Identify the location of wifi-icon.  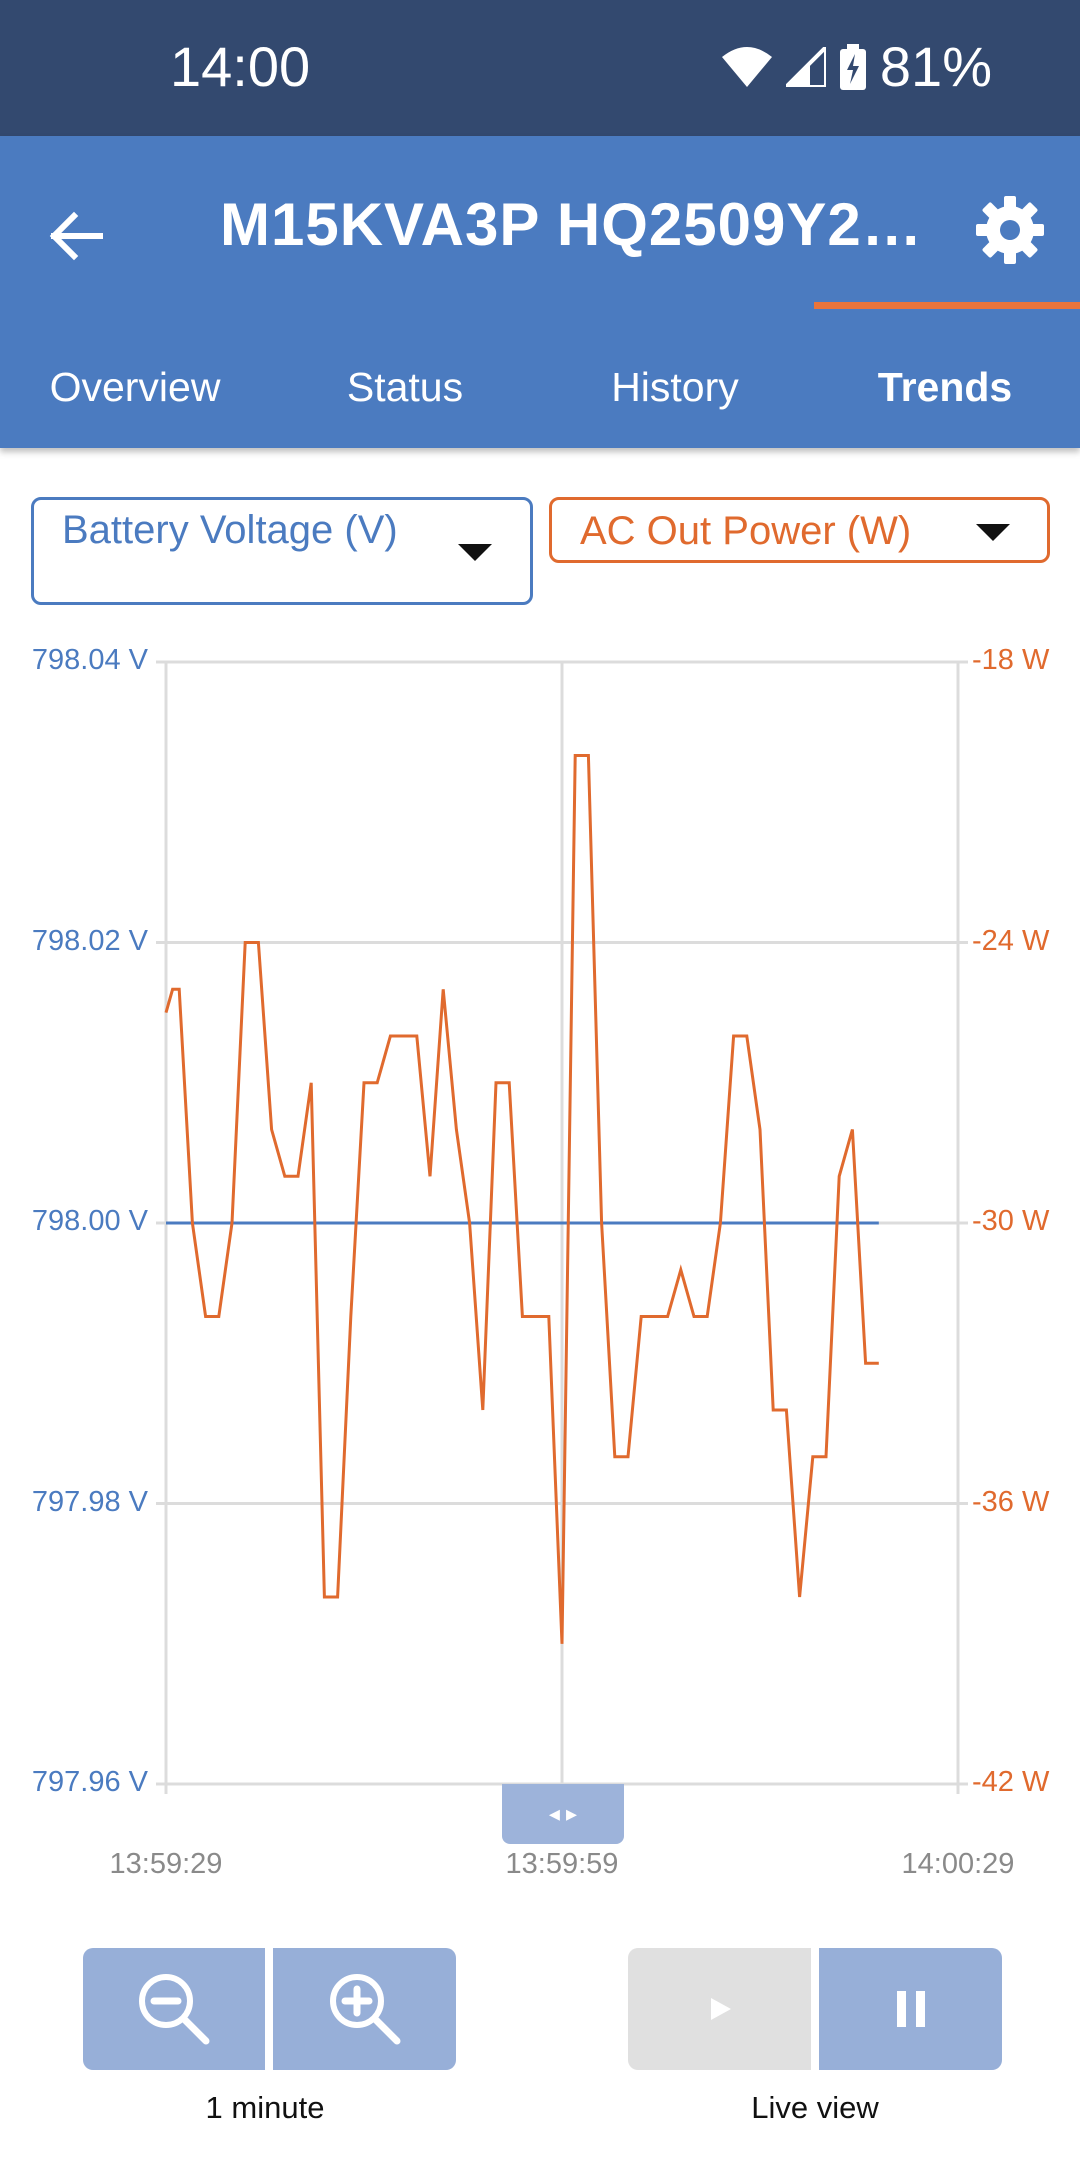
(746, 66).